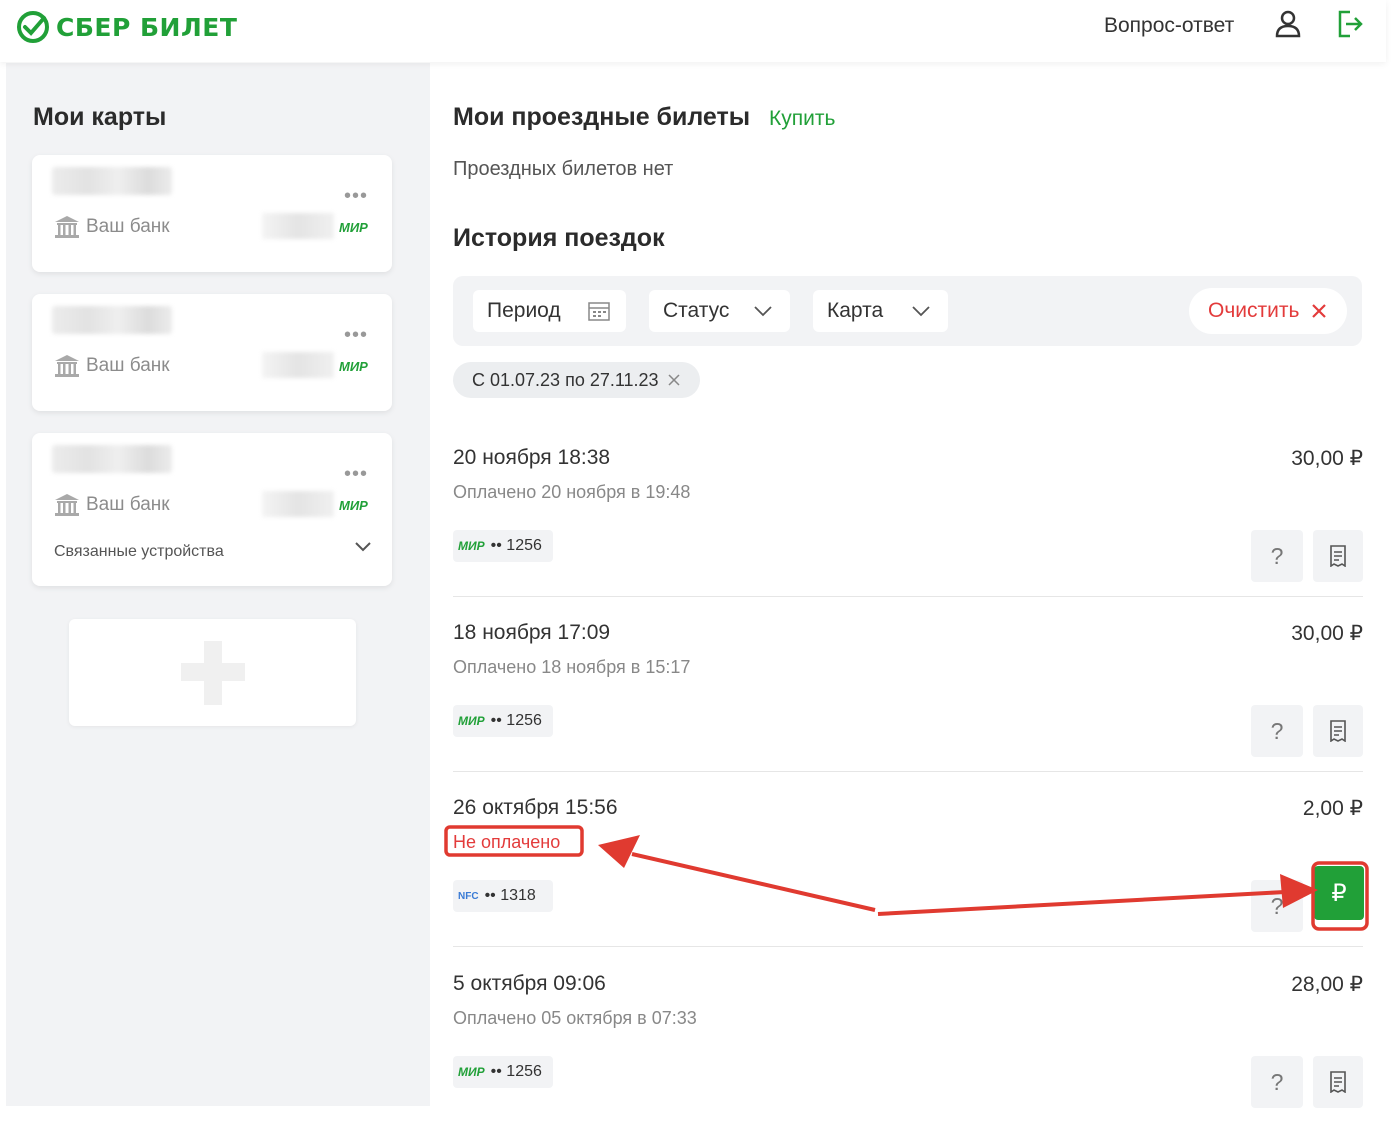 The image size is (1392, 1142). I want to click on nfc-icon: NFC, so click(468, 896).